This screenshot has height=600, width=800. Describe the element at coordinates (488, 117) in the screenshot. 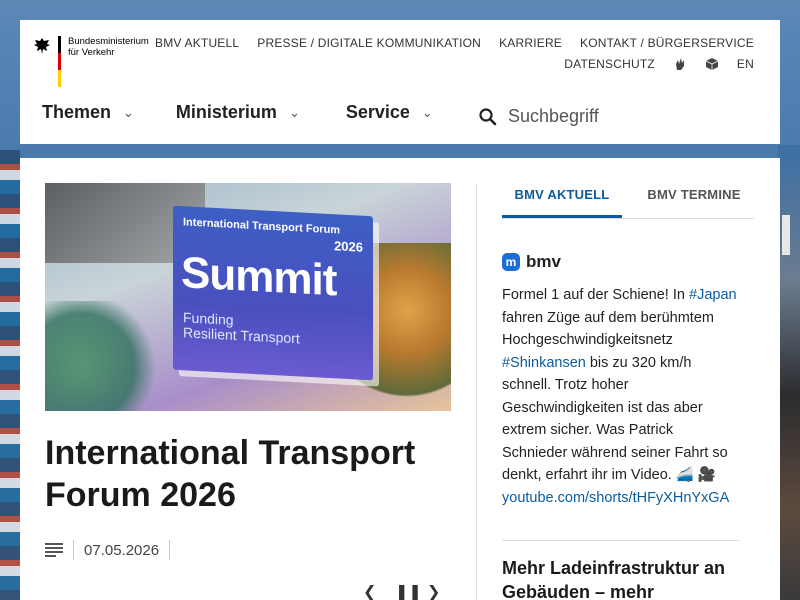

I see `search-icon` at that location.